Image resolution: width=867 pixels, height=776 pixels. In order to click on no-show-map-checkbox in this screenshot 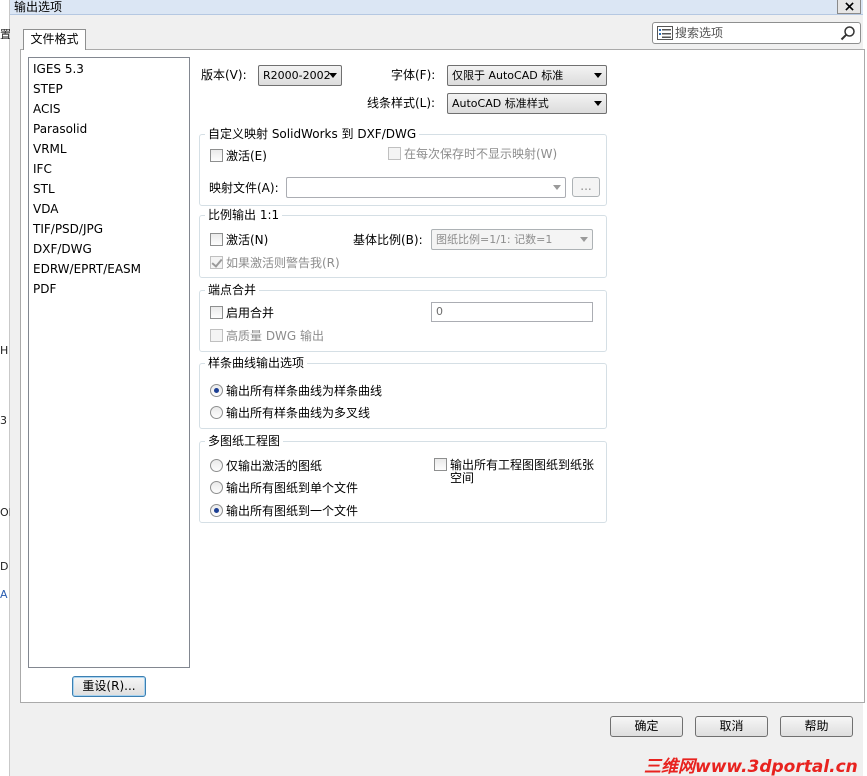, I will do `click(394, 153)`.